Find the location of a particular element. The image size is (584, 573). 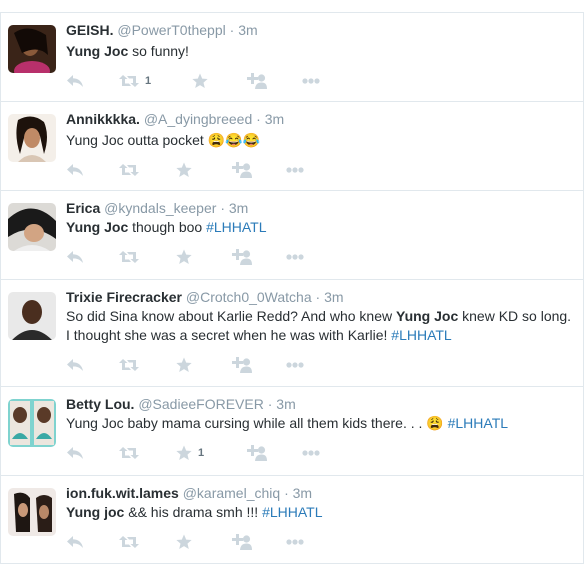

user-handle: @karamel_chiq is located at coordinates (231, 493).